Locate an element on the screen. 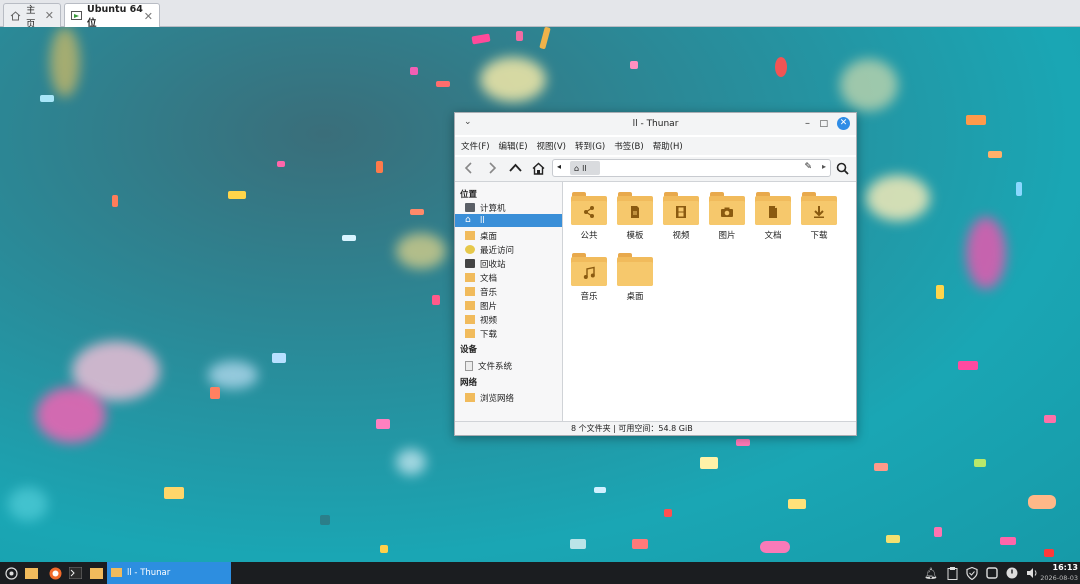 The image size is (1080, 584). vm-icon is located at coordinates (76, 16).